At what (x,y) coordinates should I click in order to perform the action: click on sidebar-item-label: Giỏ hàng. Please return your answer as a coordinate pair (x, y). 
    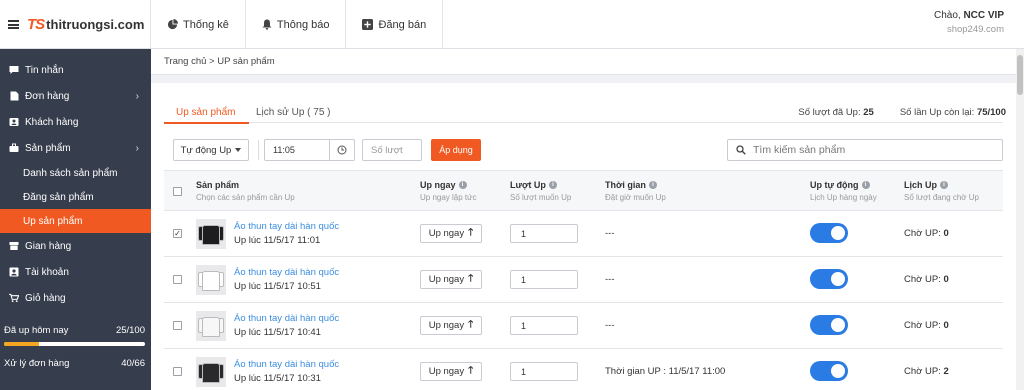
    Looking at the image, I should click on (45, 298).